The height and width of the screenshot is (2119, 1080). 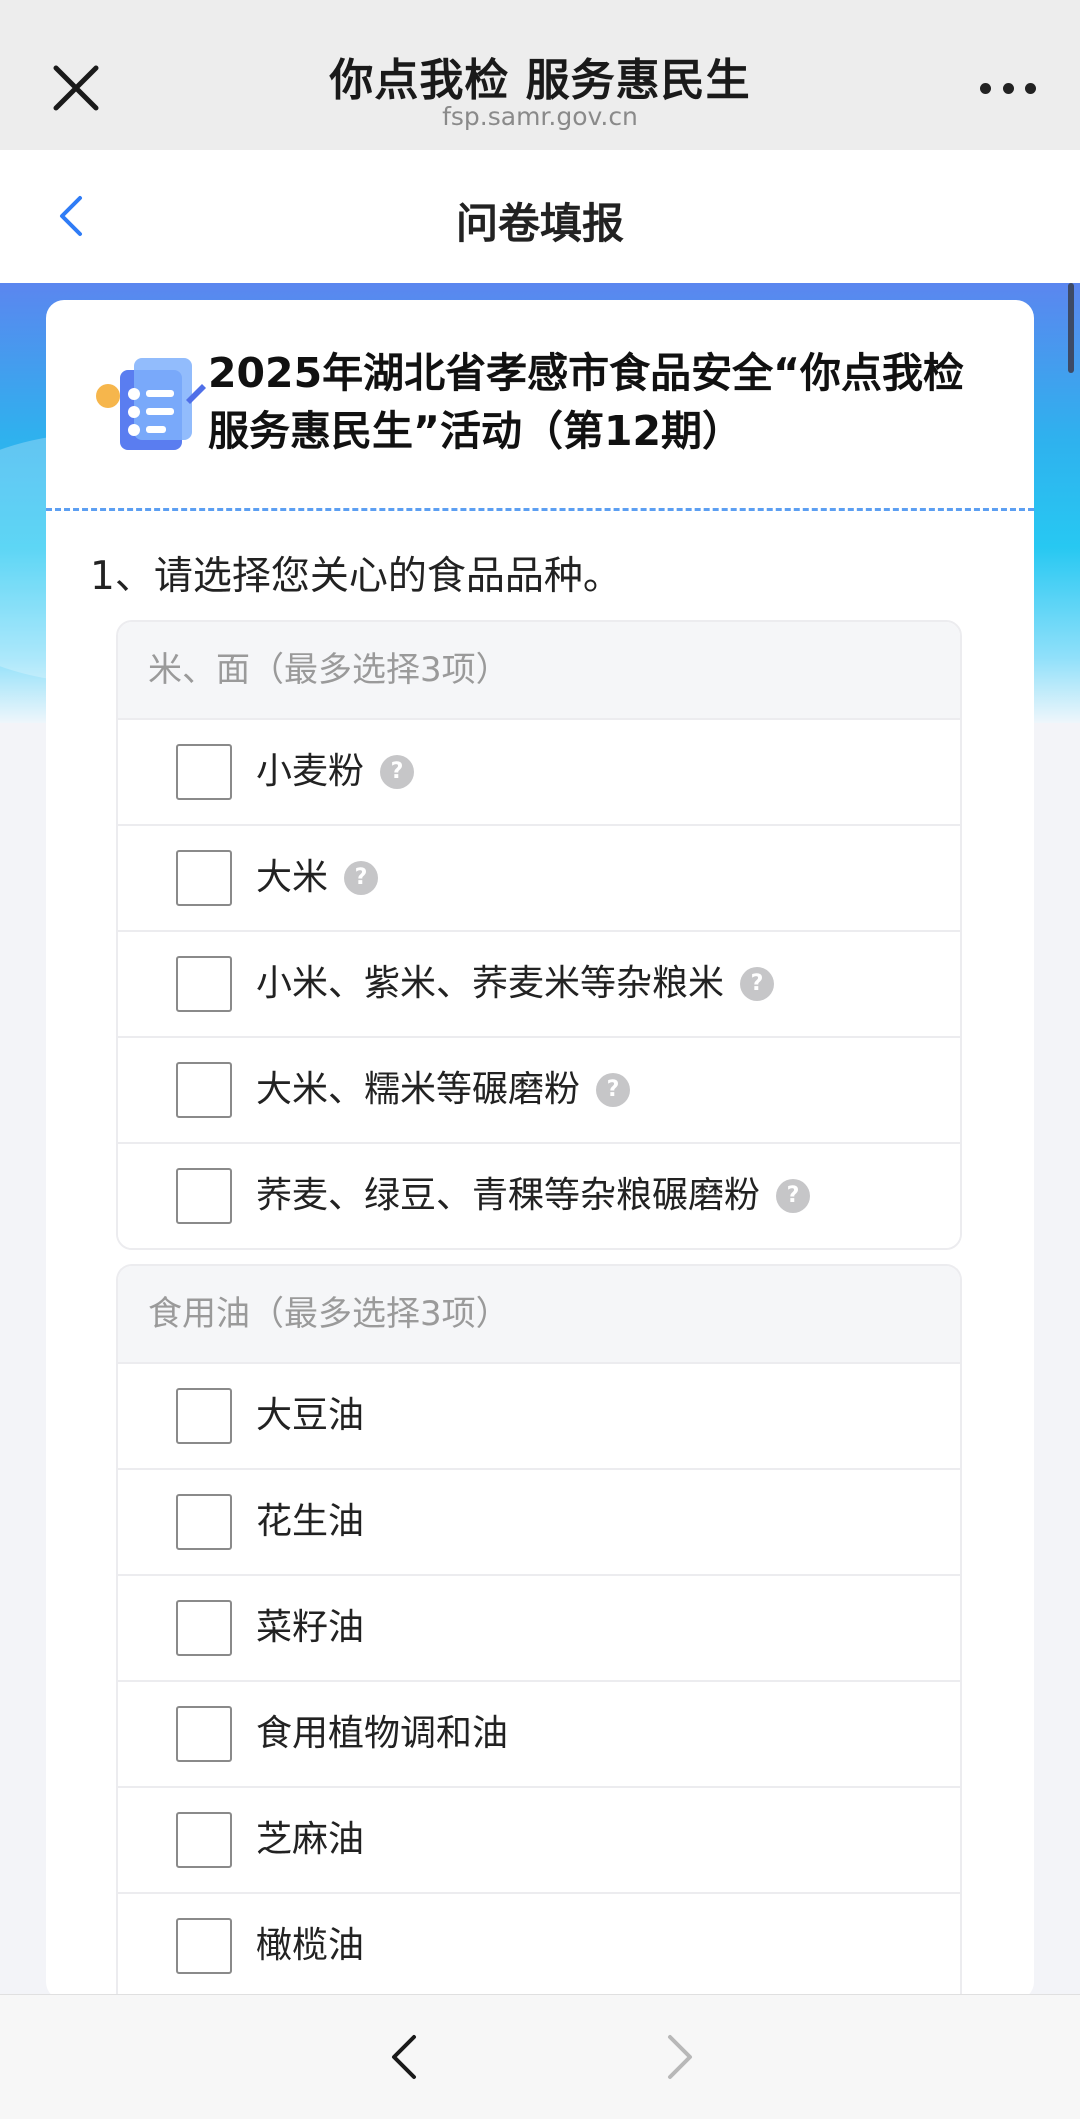 What do you see at coordinates (539, 670) in the screenshot?
I see `group-title: 米、面（最多选择3项）` at bounding box center [539, 670].